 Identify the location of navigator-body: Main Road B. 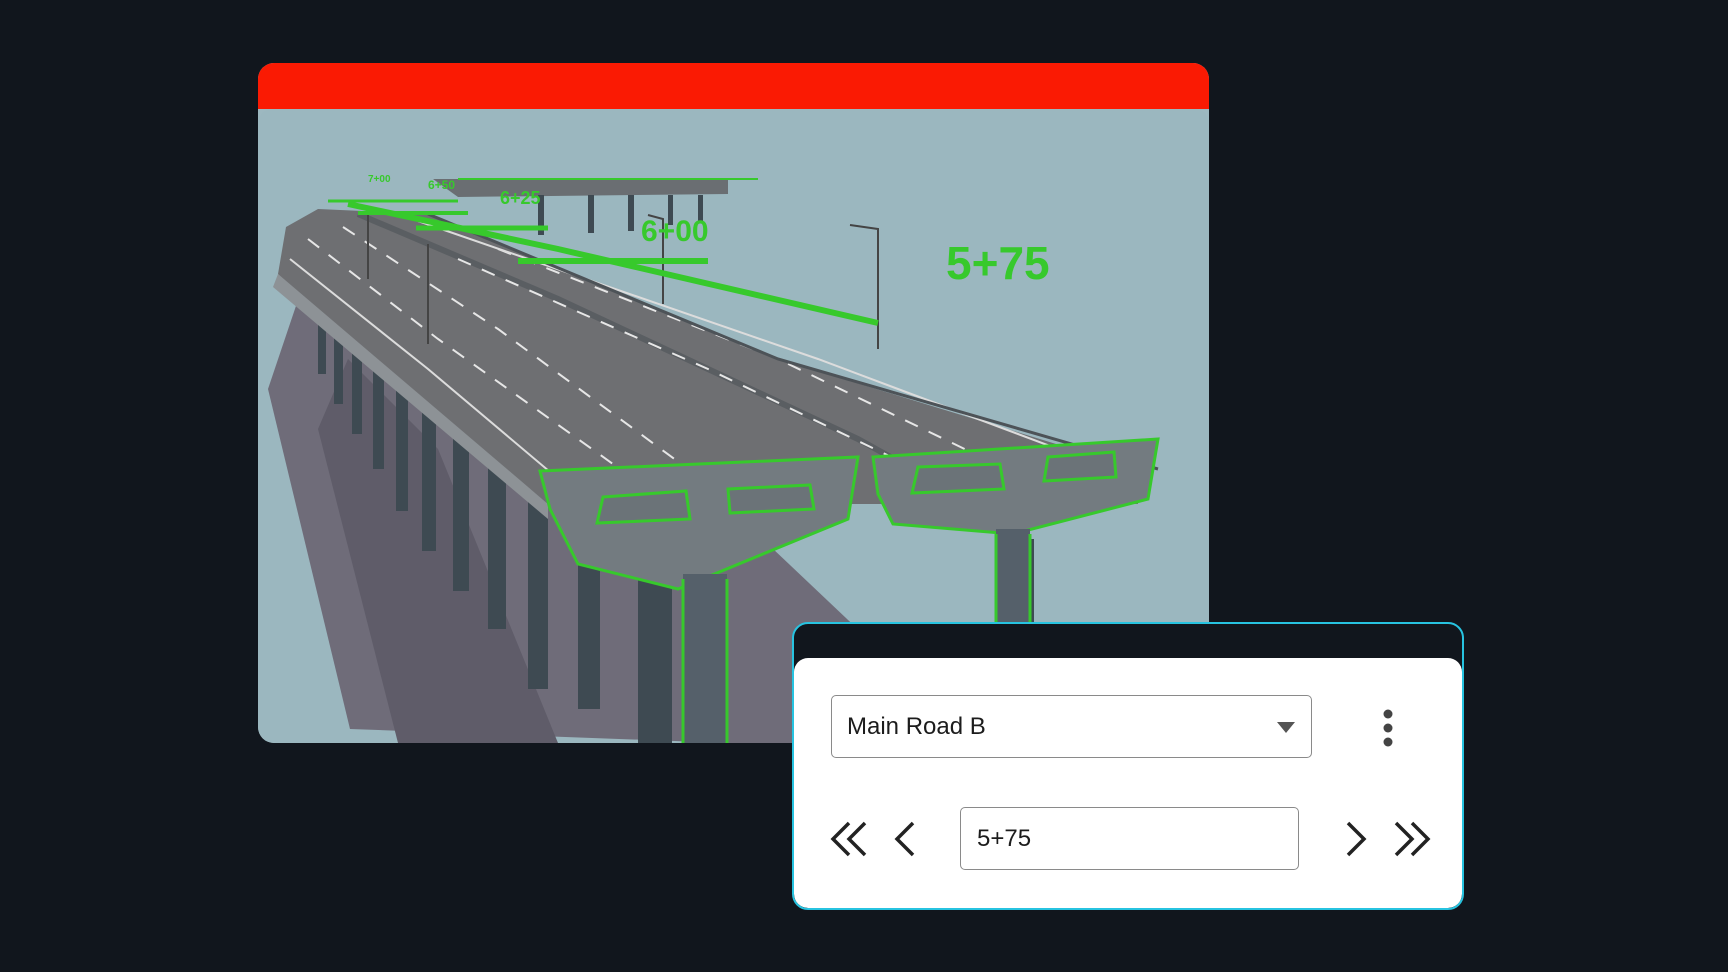
(1128, 783).